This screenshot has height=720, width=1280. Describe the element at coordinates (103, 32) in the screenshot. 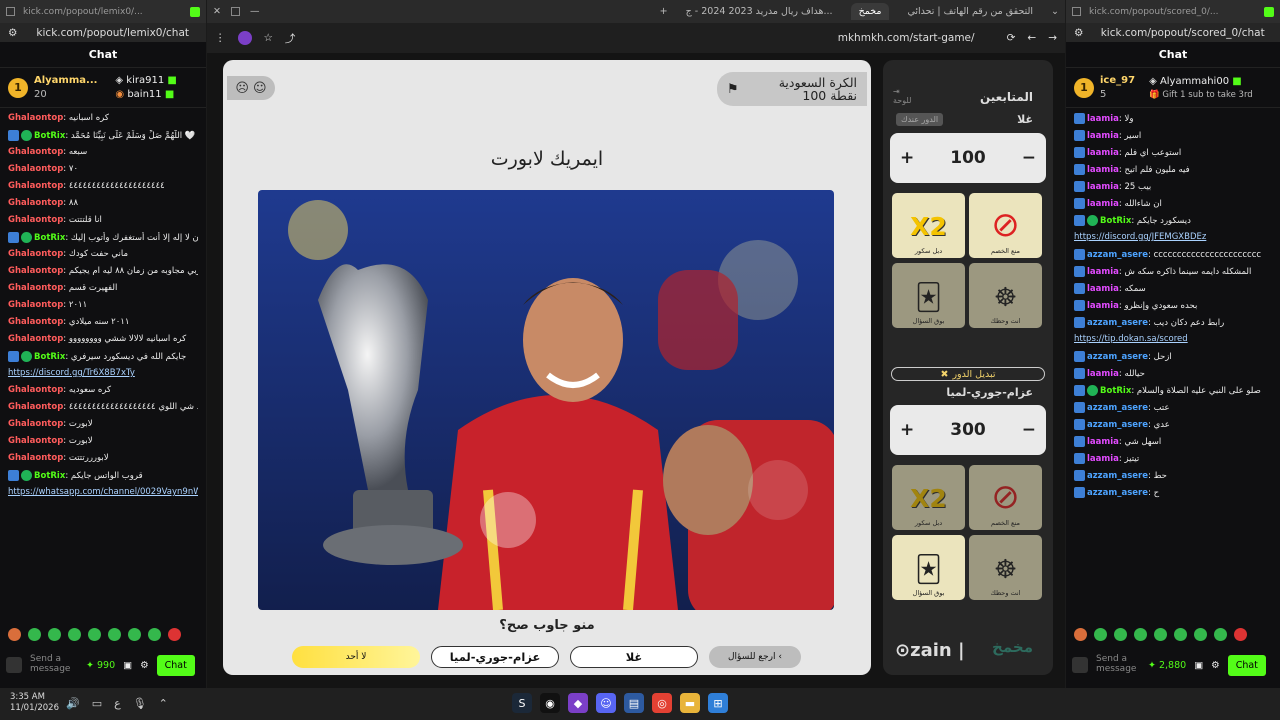

I see `left-address-bar: ⚙ kick.com/popout/lemix0/chat` at that location.